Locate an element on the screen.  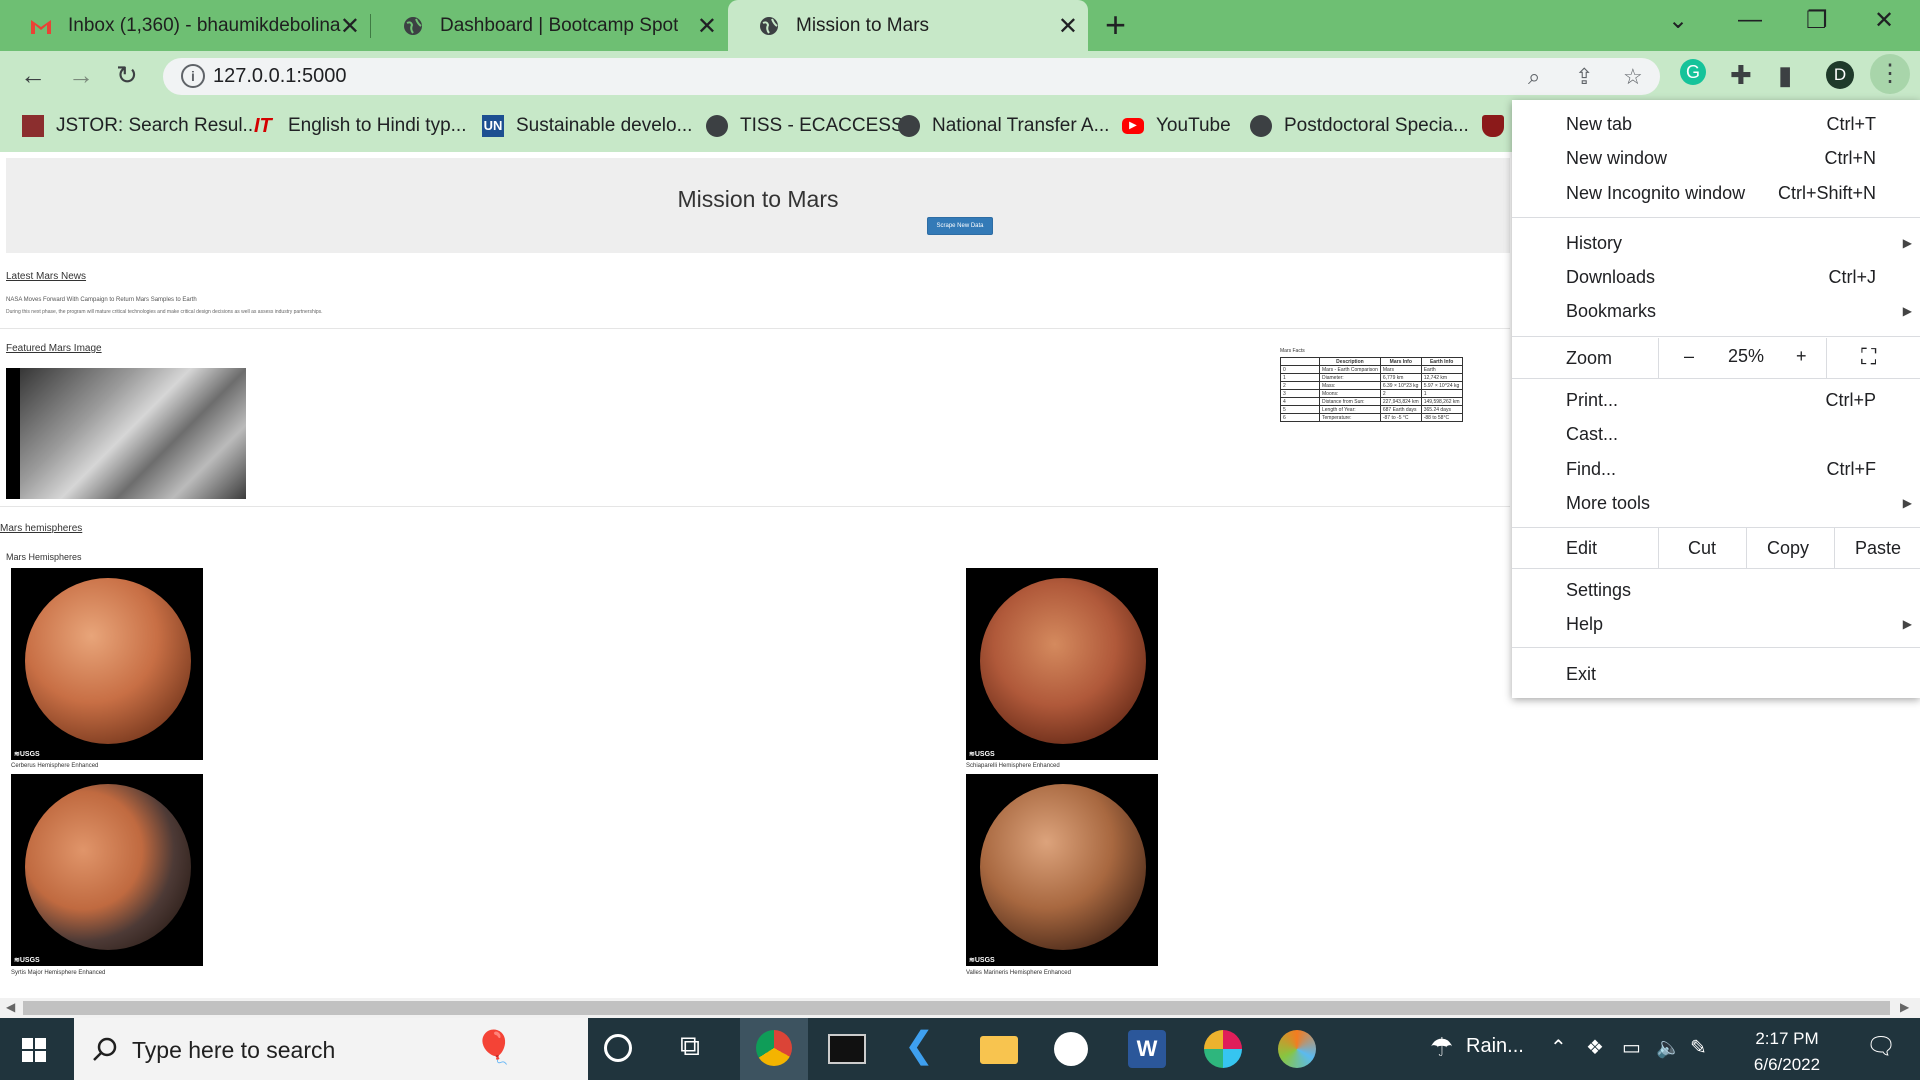
bookmark-label: TISS - ECACCESS is located at coordinates (822, 125).